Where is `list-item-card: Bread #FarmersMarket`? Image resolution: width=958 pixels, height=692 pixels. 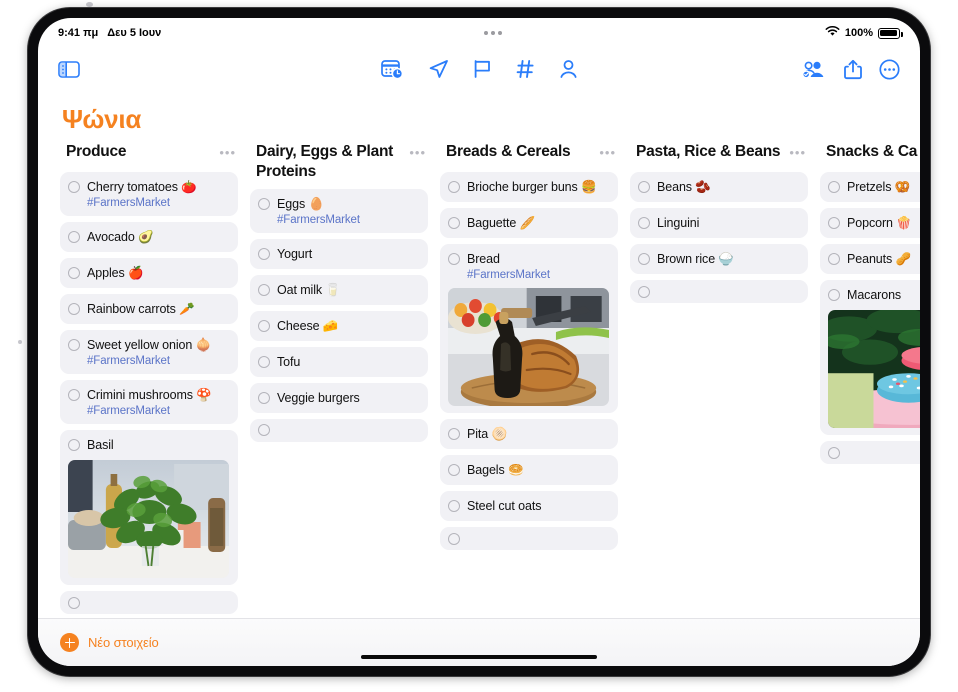 list-item-card: Bread #FarmersMarket is located at coordinates (529, 328).